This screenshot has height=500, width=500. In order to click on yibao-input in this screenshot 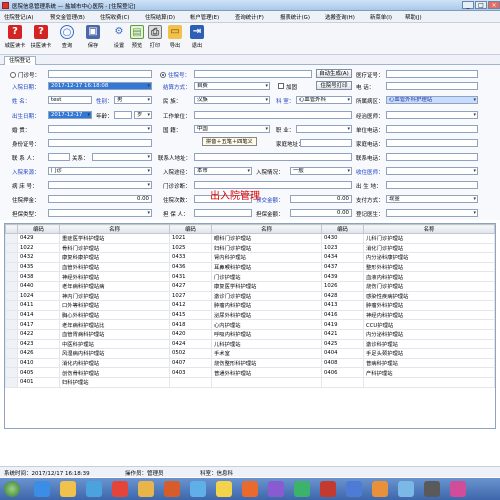, I will do `click(432, 74)`.